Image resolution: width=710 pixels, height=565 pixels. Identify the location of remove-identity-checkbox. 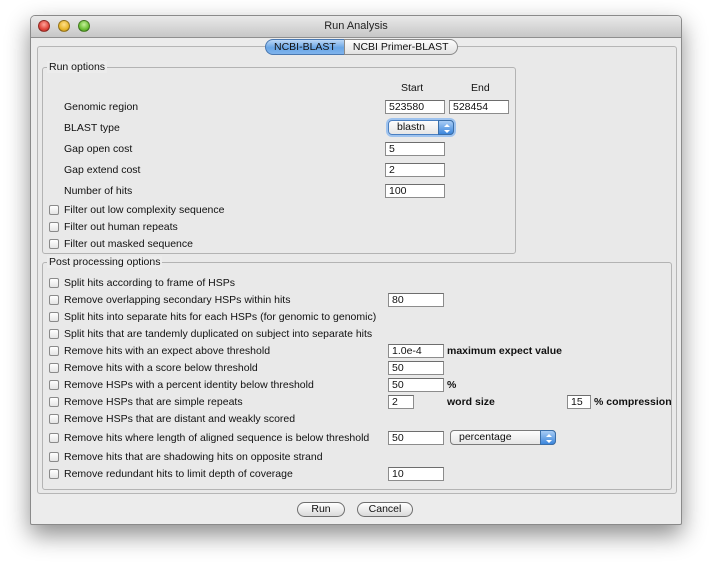
(54, 385).